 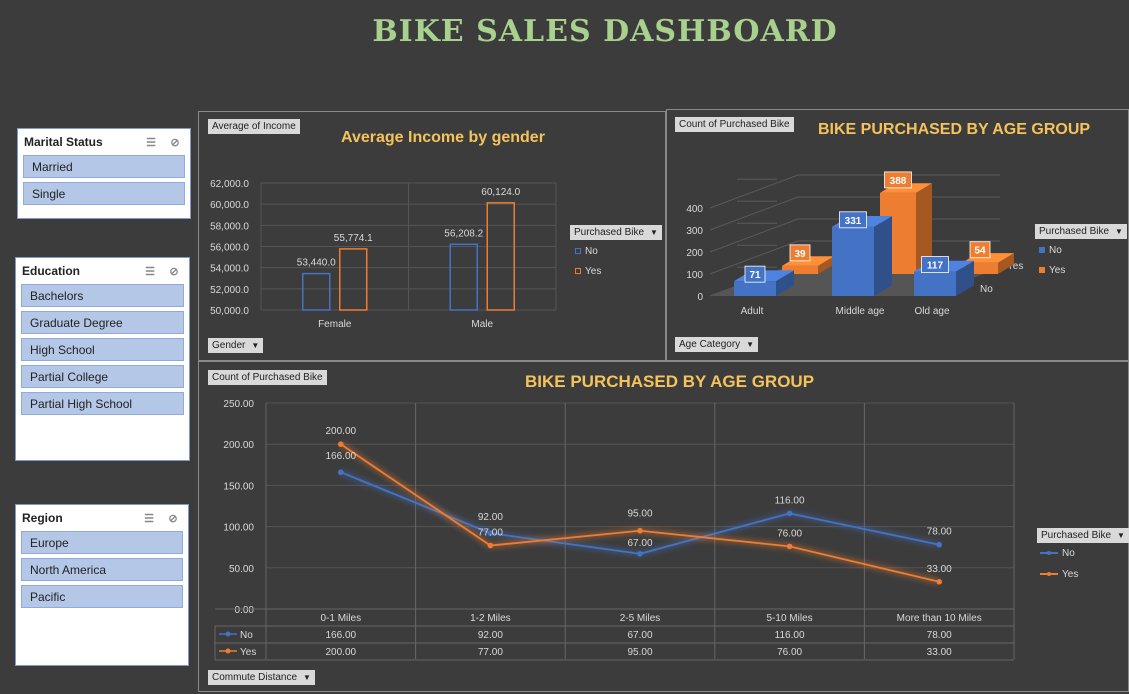 I want to click on slicer-item-bachelors: Bachelors, so click(x=102, y=295).